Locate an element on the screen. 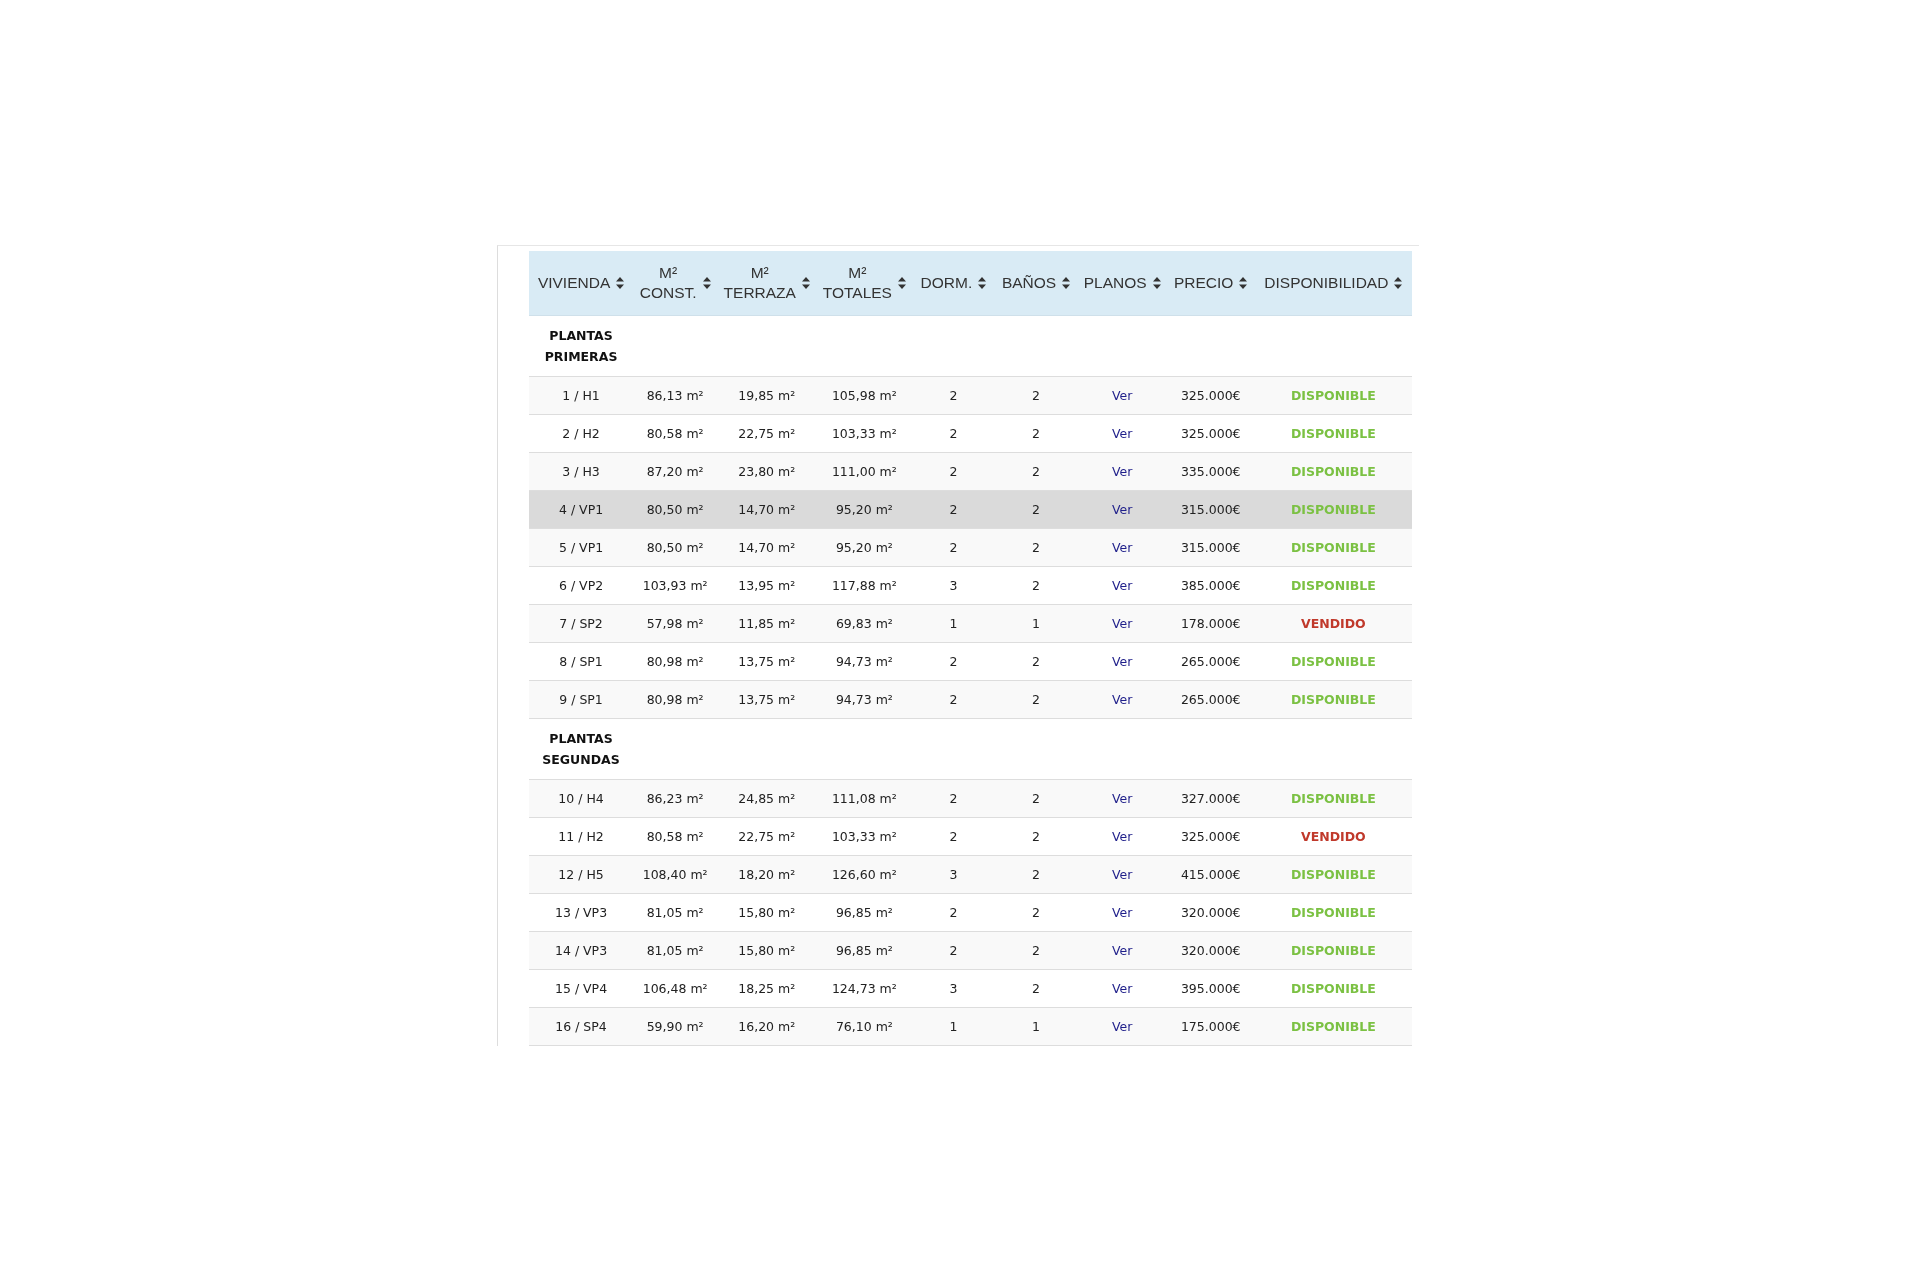 Image resolution: width=1920 pixels, height=1280 pixels. table-cell: 18,25 m² is located at coordinates (767, 988).